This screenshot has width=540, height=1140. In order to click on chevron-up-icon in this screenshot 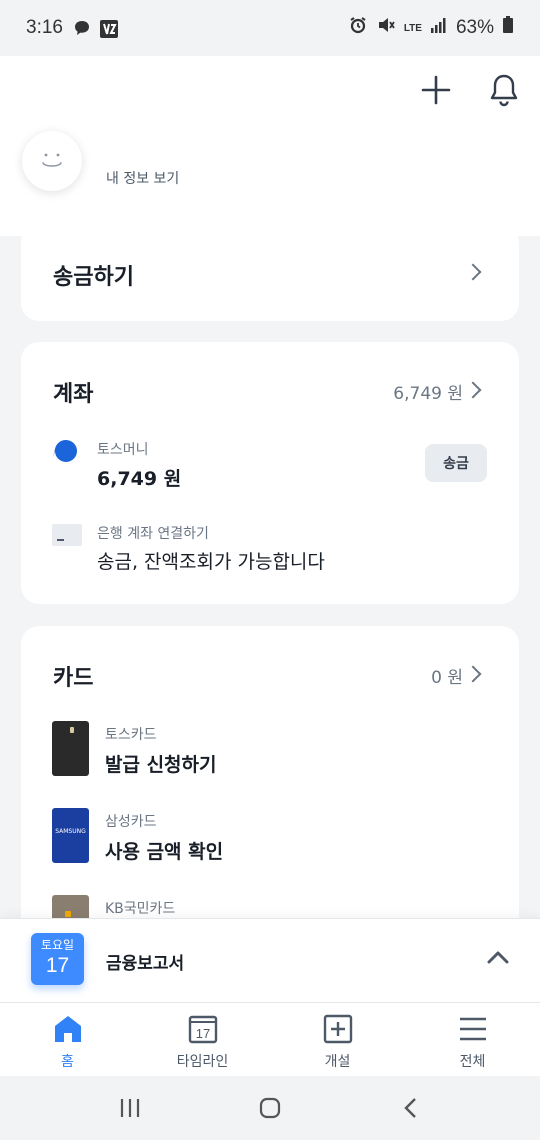, I will do `click(498, 957)`.